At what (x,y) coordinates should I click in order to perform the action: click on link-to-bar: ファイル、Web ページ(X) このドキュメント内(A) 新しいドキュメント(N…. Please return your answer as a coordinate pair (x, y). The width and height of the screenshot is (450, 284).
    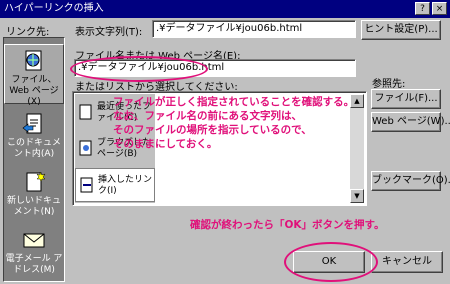
    Looking at the image, I should click on (34, 159).